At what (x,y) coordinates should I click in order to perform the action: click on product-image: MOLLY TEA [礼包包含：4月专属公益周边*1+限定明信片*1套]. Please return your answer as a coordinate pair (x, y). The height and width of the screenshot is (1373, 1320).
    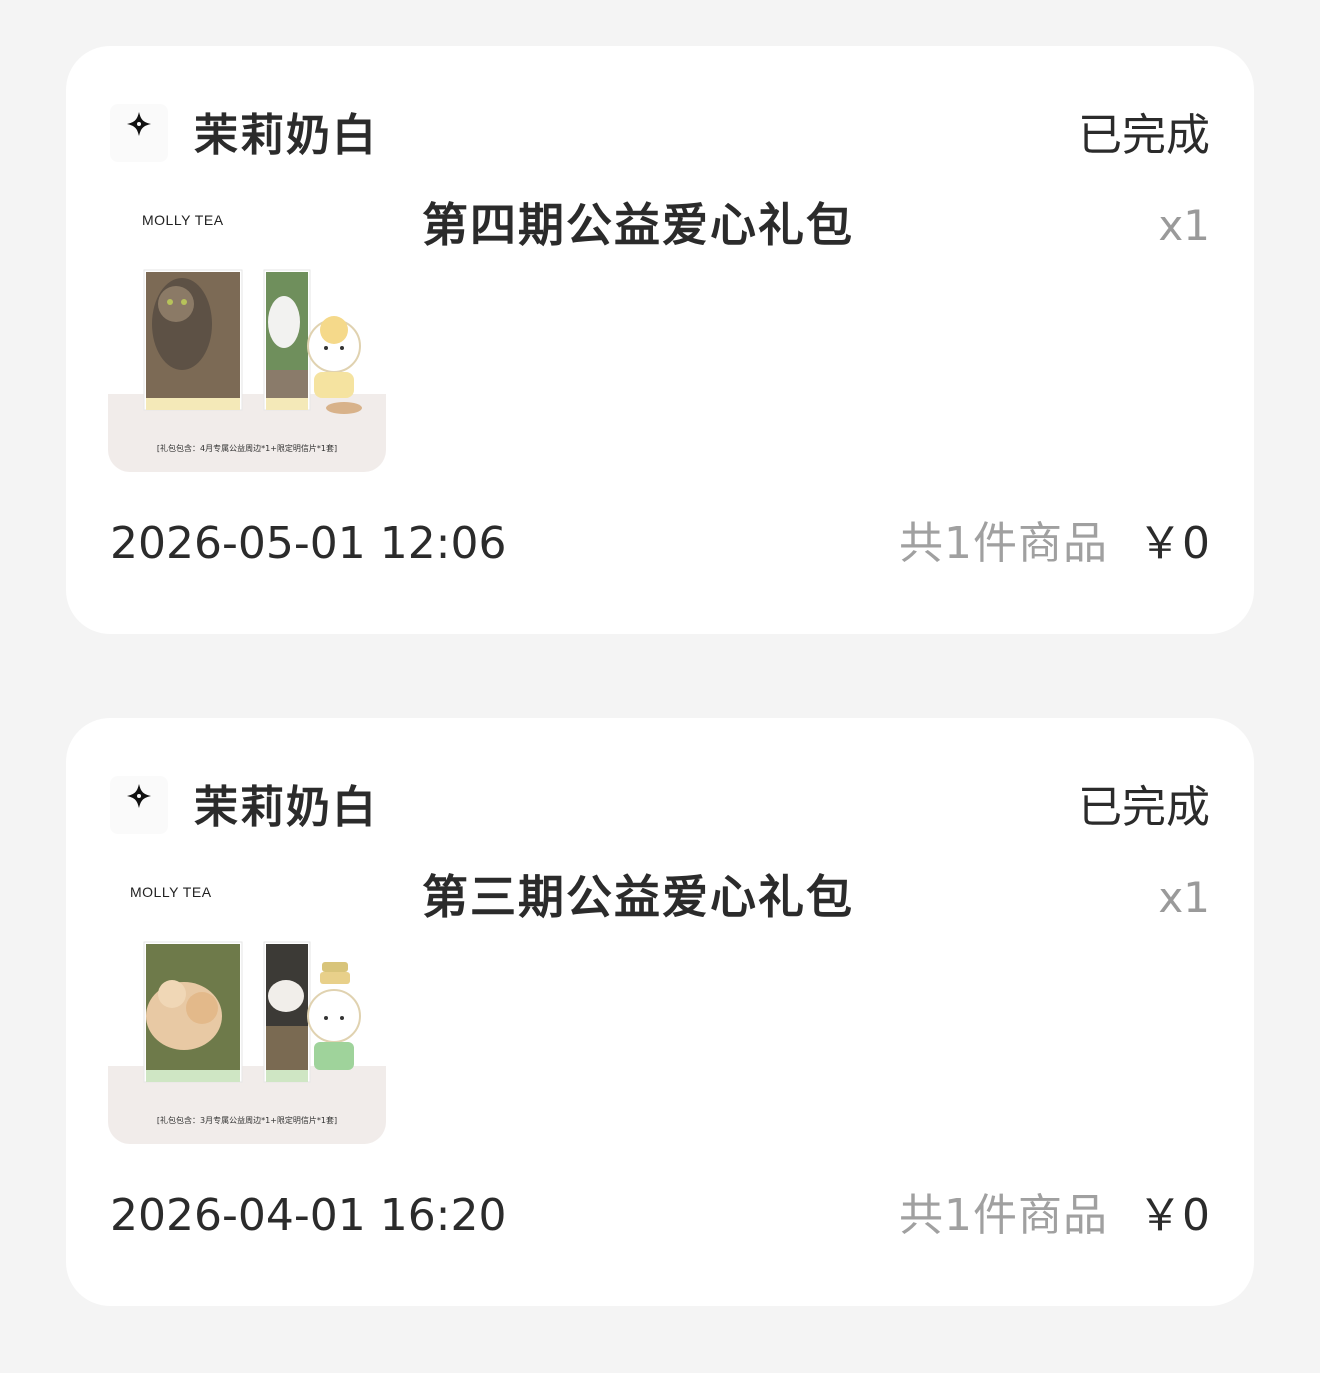
    Looking at the image, I should click on (247, 333).